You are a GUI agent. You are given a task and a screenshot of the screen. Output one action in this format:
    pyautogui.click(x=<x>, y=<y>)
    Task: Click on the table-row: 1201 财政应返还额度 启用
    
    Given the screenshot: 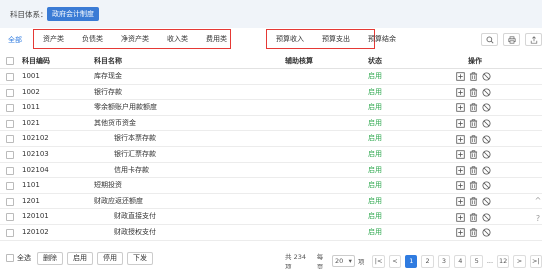 What is the action you would take?
    pyautogui.click(x=271, y=202)
    